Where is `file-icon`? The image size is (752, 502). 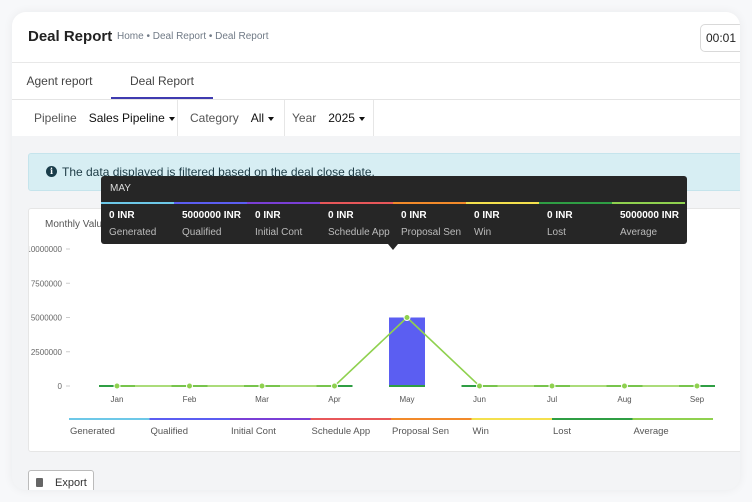
file-icon is located at coordinates (39, 482).